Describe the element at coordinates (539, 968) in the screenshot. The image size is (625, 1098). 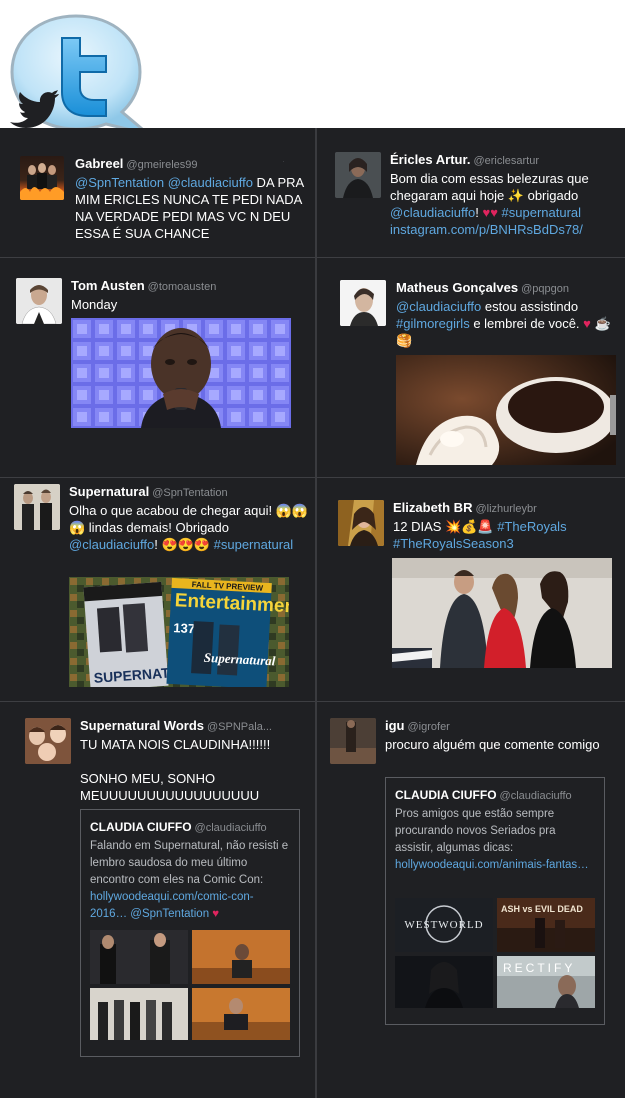
I see `thumb-title-rectify: RECTIFY` at that location.